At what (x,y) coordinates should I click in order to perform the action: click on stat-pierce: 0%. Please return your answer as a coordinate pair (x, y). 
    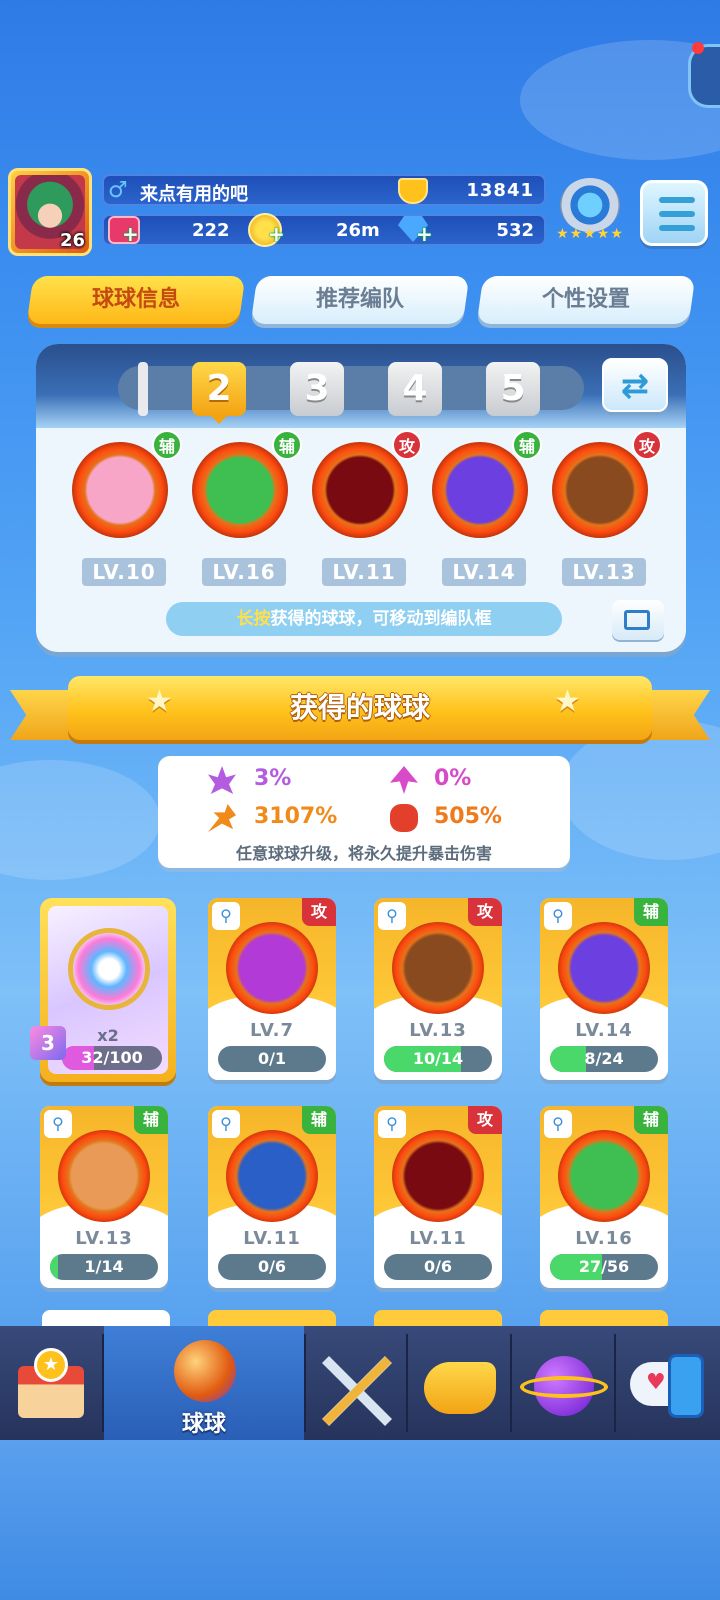
    Looking at the image, I should click on (453, 778).